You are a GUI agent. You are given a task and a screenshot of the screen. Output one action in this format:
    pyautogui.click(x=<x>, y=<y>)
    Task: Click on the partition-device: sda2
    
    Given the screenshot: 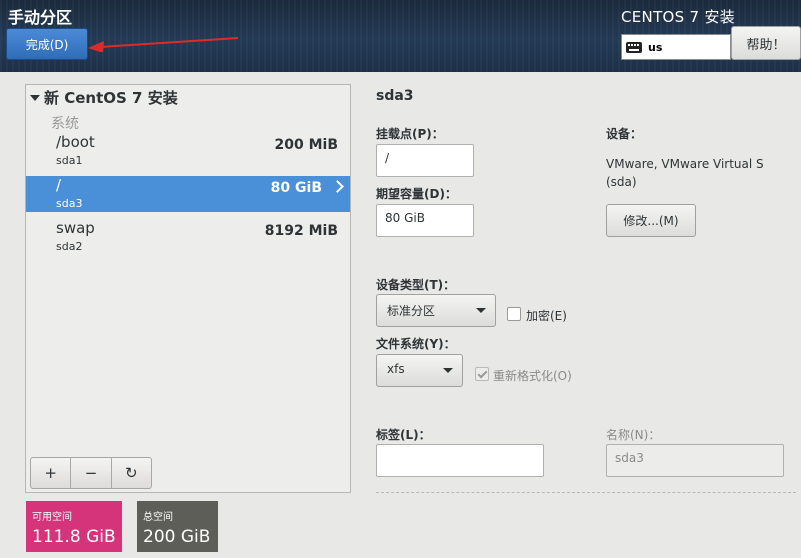 What is the action you would take?
    pyautogui.click(x=69, y=246)
    